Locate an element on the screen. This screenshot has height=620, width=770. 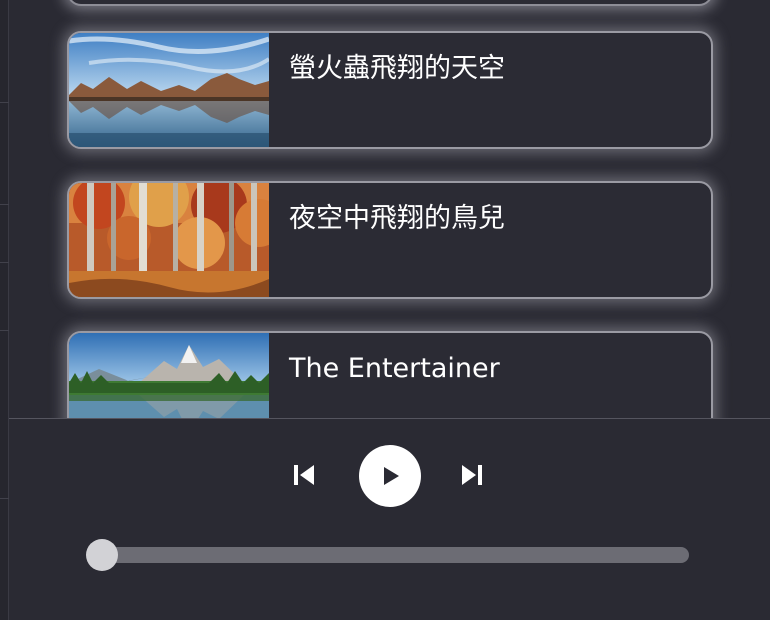
track-title: 螢火蟲飛翔的天空 is located at coordinates (397, 68).